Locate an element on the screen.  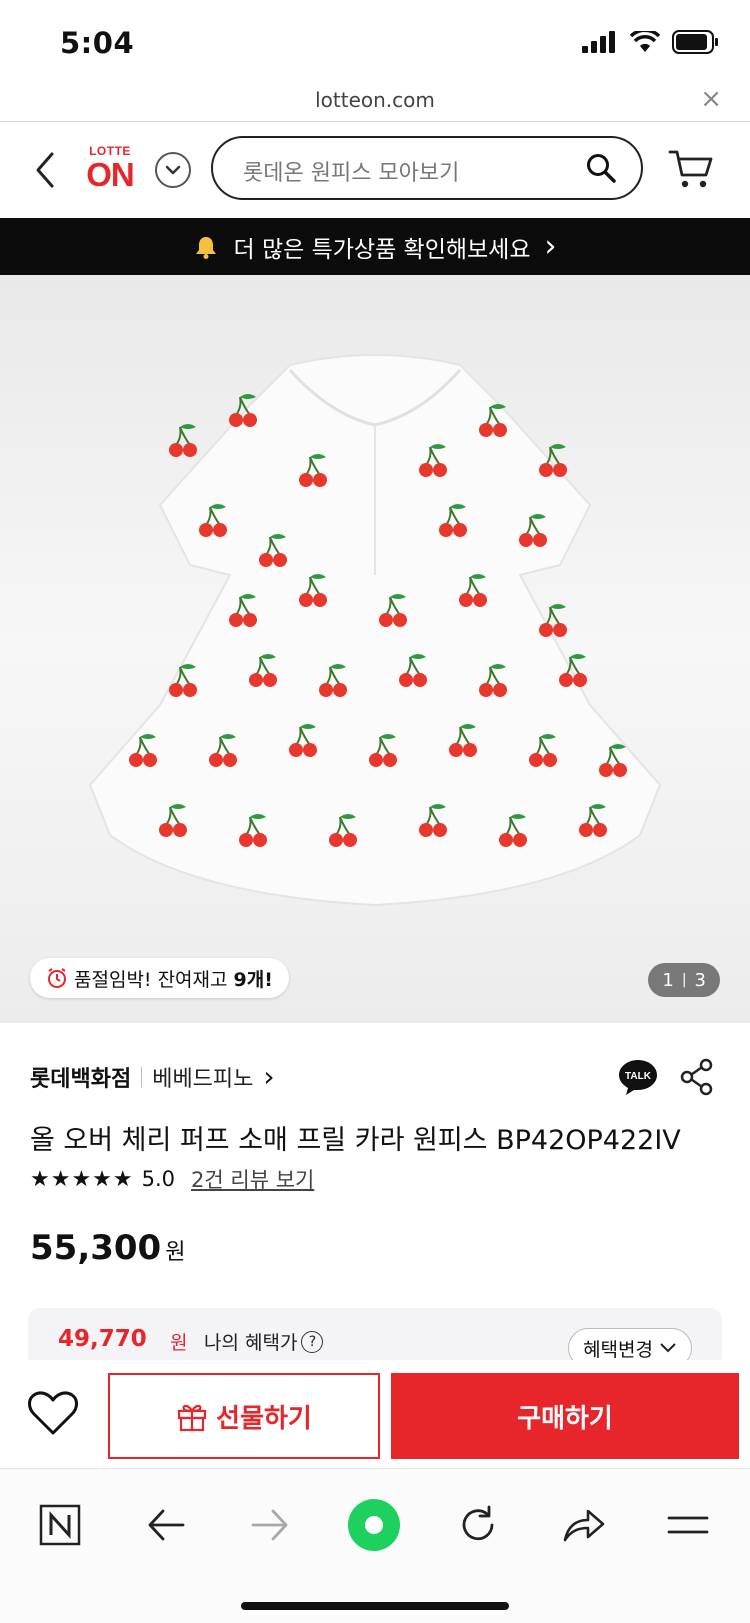
buy-button: 구매하기 is located at coordinates (565, 1416).